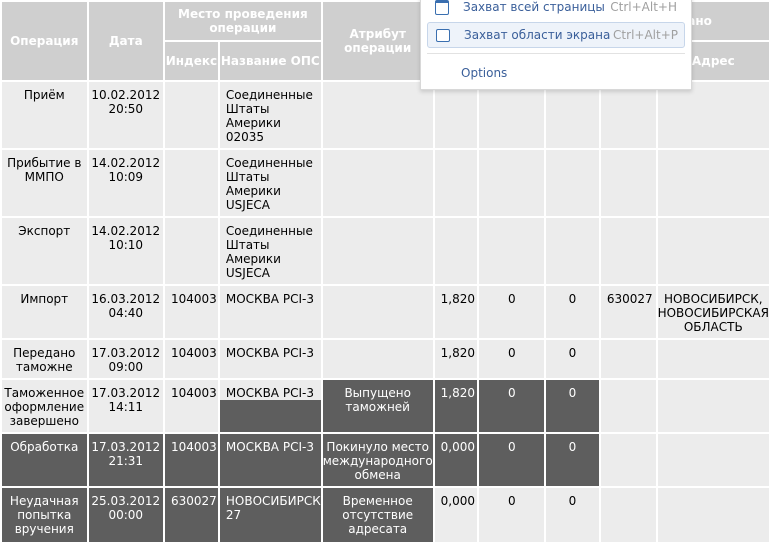 The width and height of the screenshot is (771, 544). Describe the element at coordinates (270, 115) in the screenshot. I see `cell-ops-name: Соединенные Штаты Америки 02035` at that location.